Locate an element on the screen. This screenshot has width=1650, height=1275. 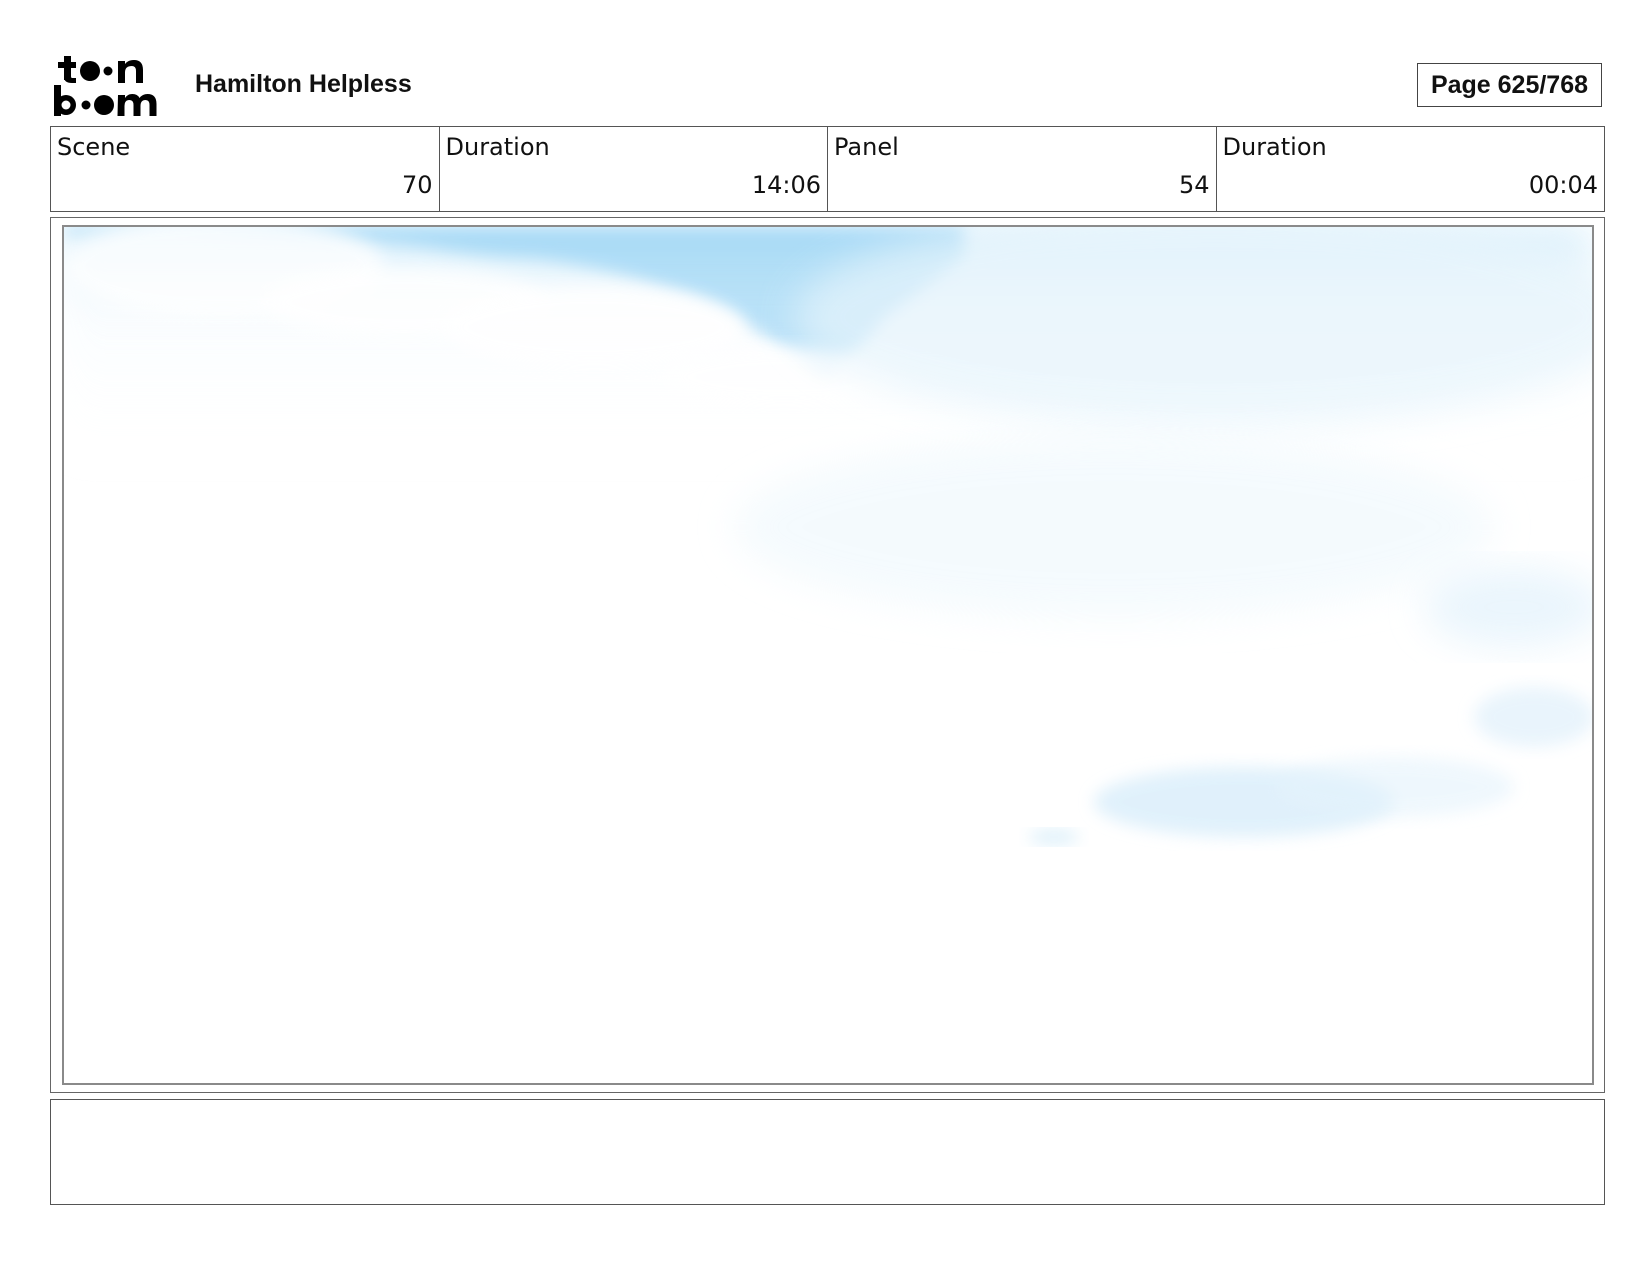
scene-duration-cell: Duration 14:06 is located at coordinates (634, 169).